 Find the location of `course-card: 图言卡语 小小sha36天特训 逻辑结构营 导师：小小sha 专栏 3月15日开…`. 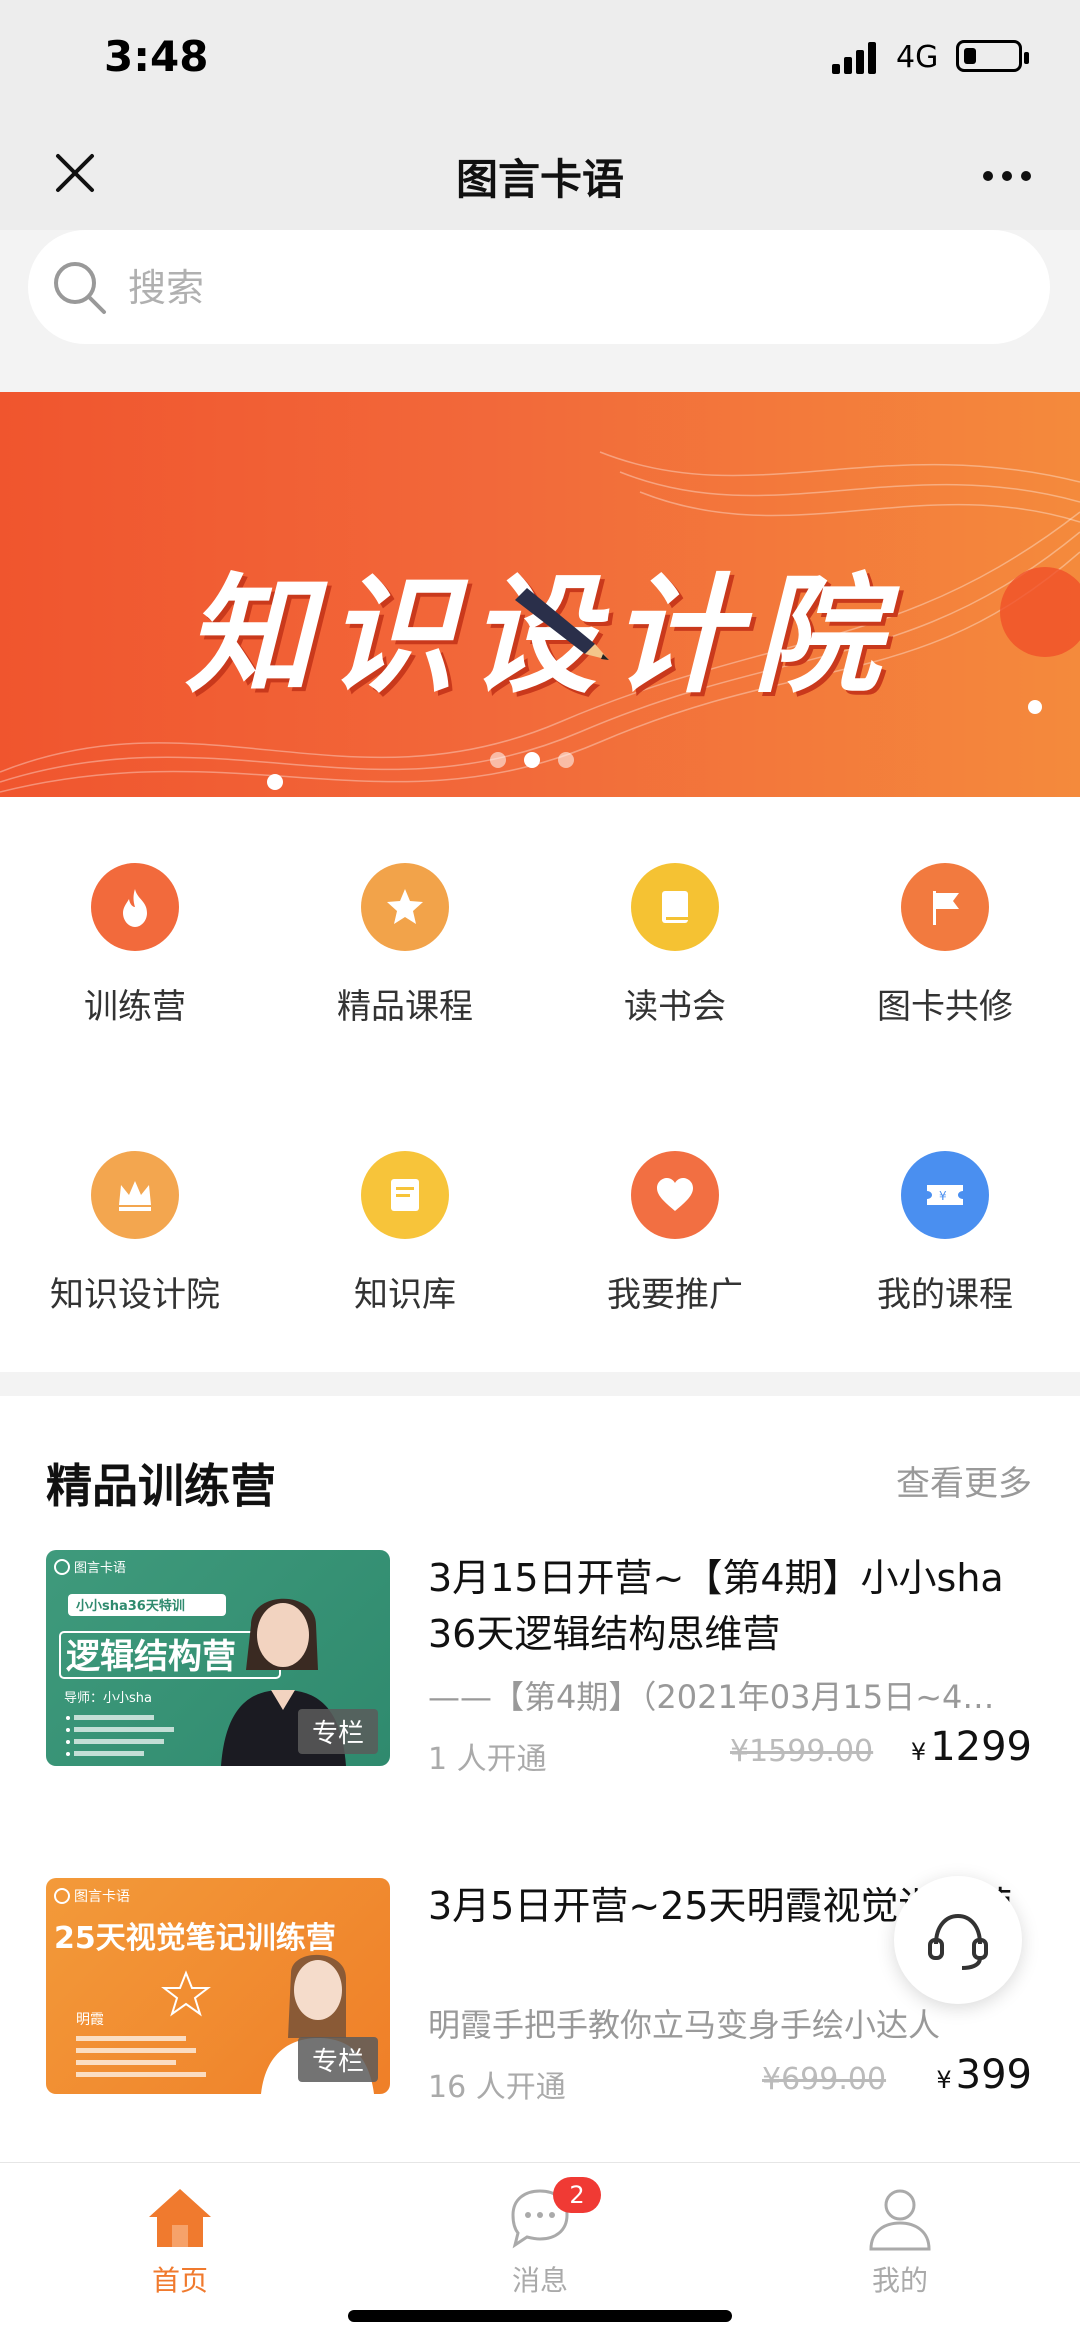

course-card: 图言卡语 小小sha36天特训 逻辑结构营 导师：小小sha 专栏 3月15日开… is located at coordinates (540, 1663).